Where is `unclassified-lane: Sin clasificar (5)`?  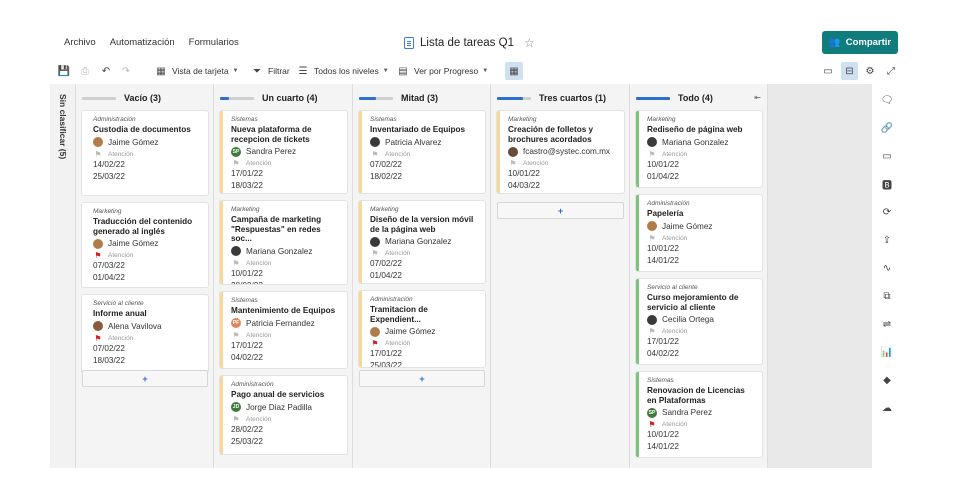 unclassified-lane: Sin clasificar (5) is located at coordinates (63, 276).